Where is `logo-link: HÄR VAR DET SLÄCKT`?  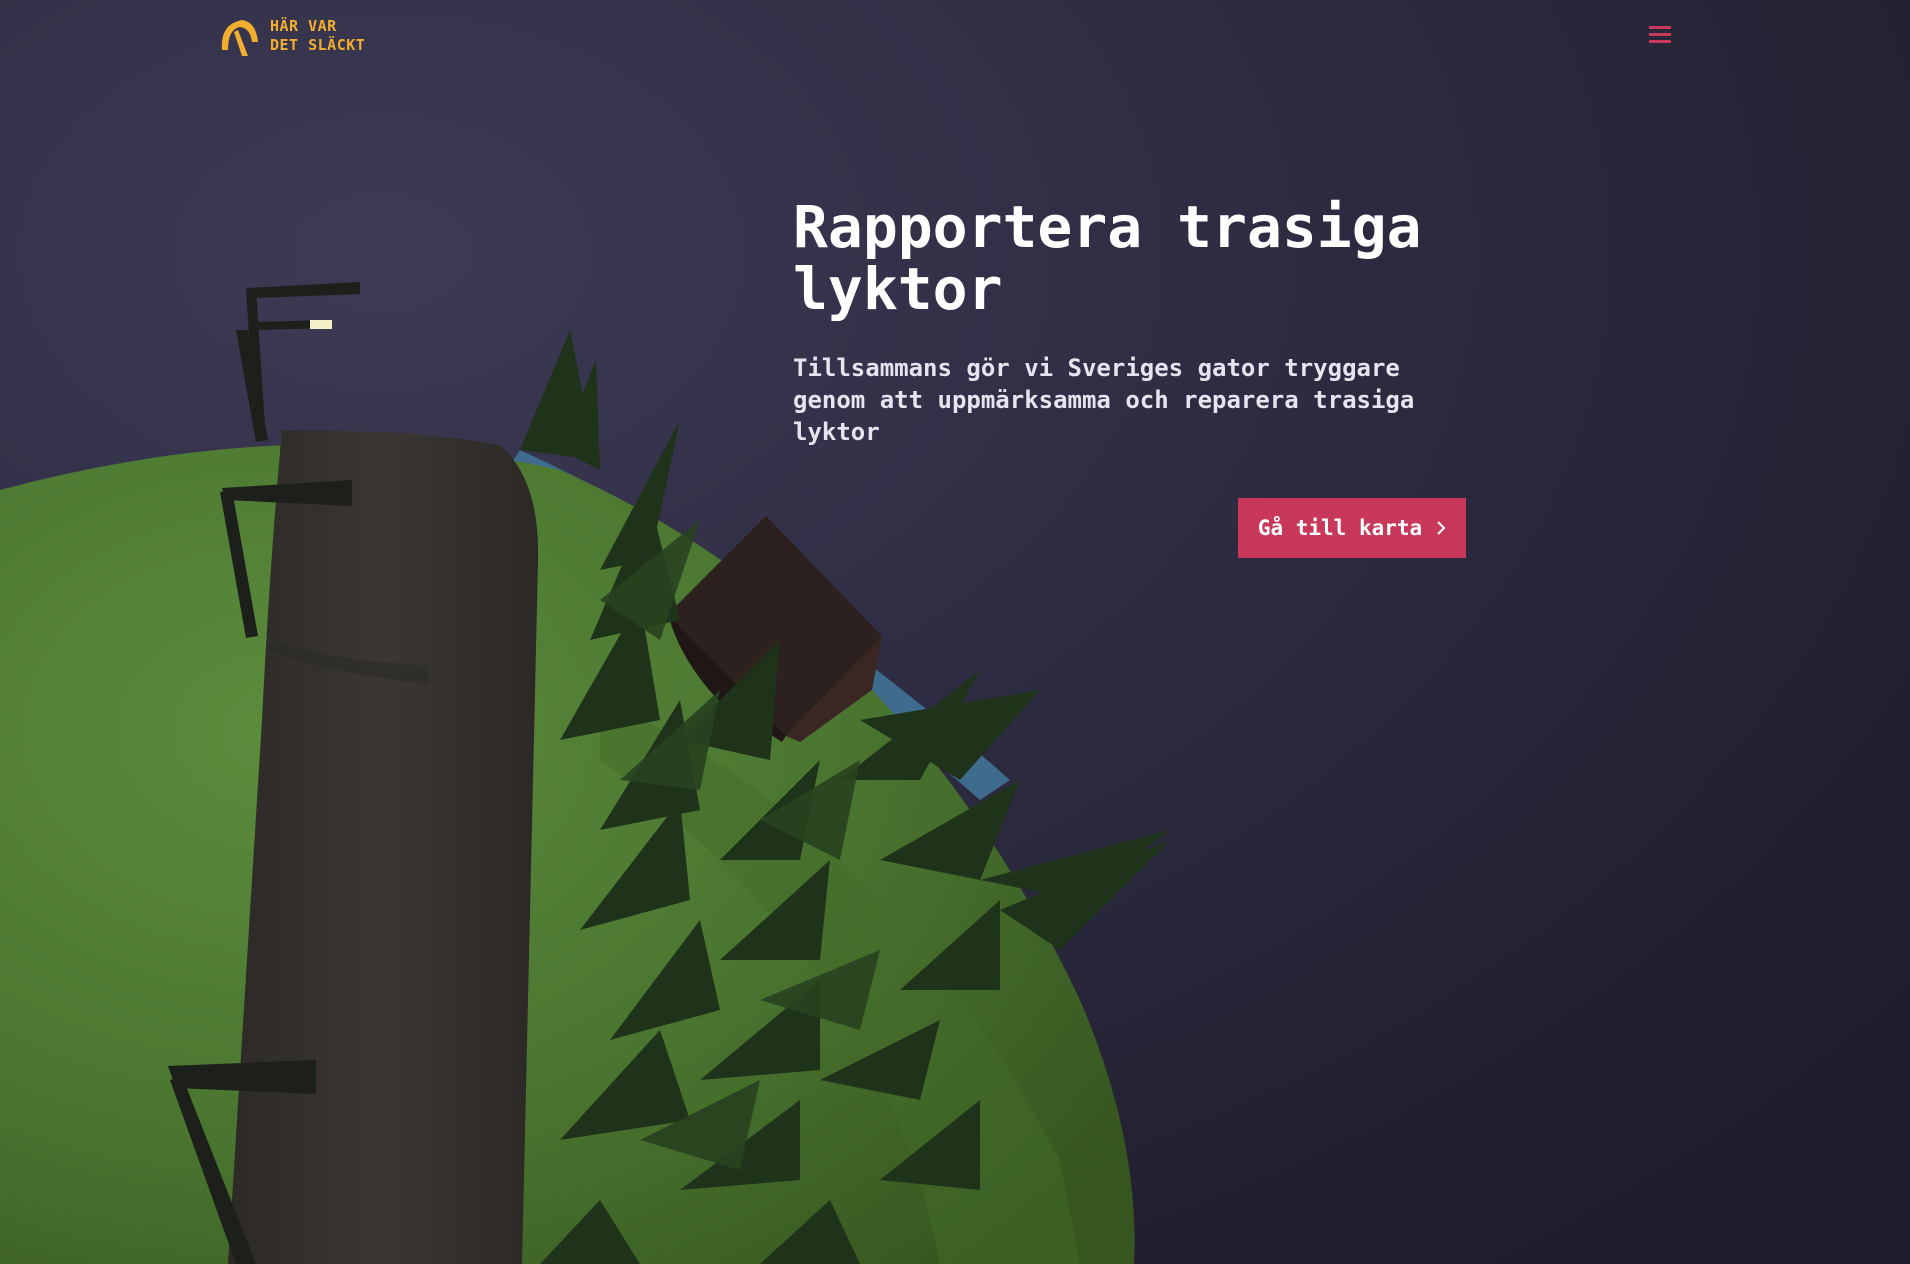 logo-link: HÄR VAR DET SLÄCKT is located at coordinates (290, 36).